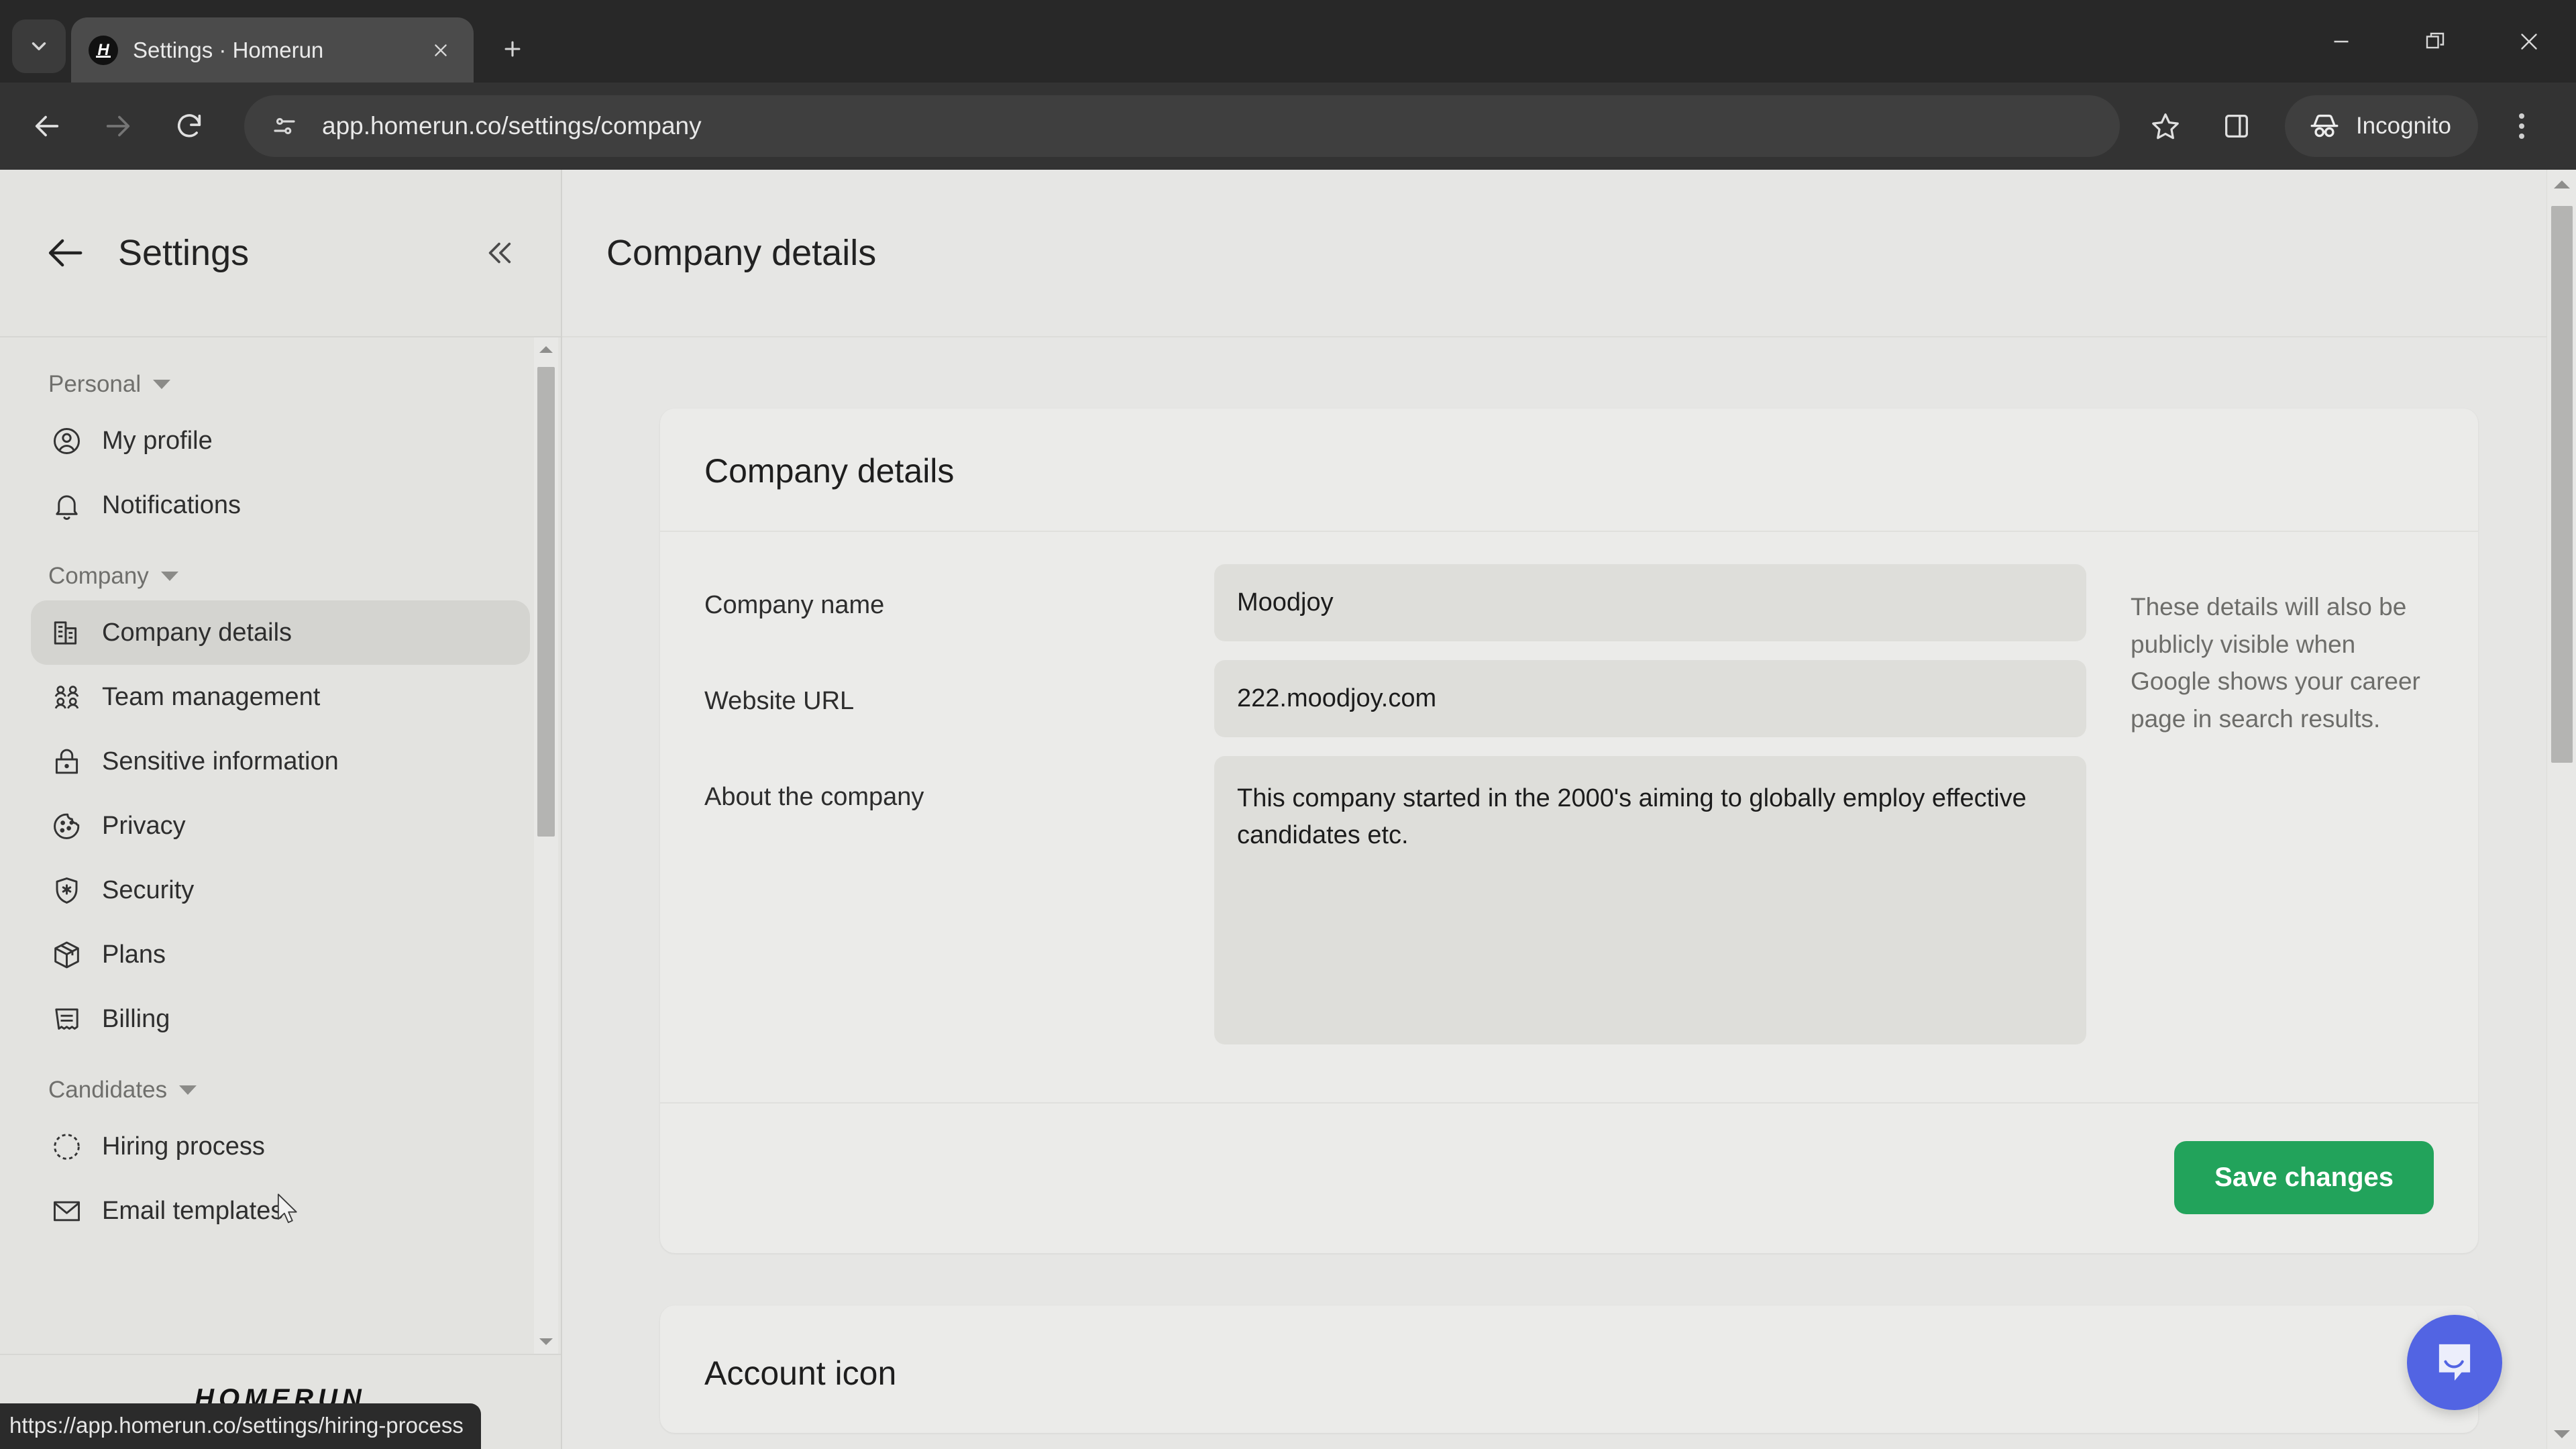 The image size is (2576, 1449). I want to click on chat-bubble-icon, so click(2454, 1362).